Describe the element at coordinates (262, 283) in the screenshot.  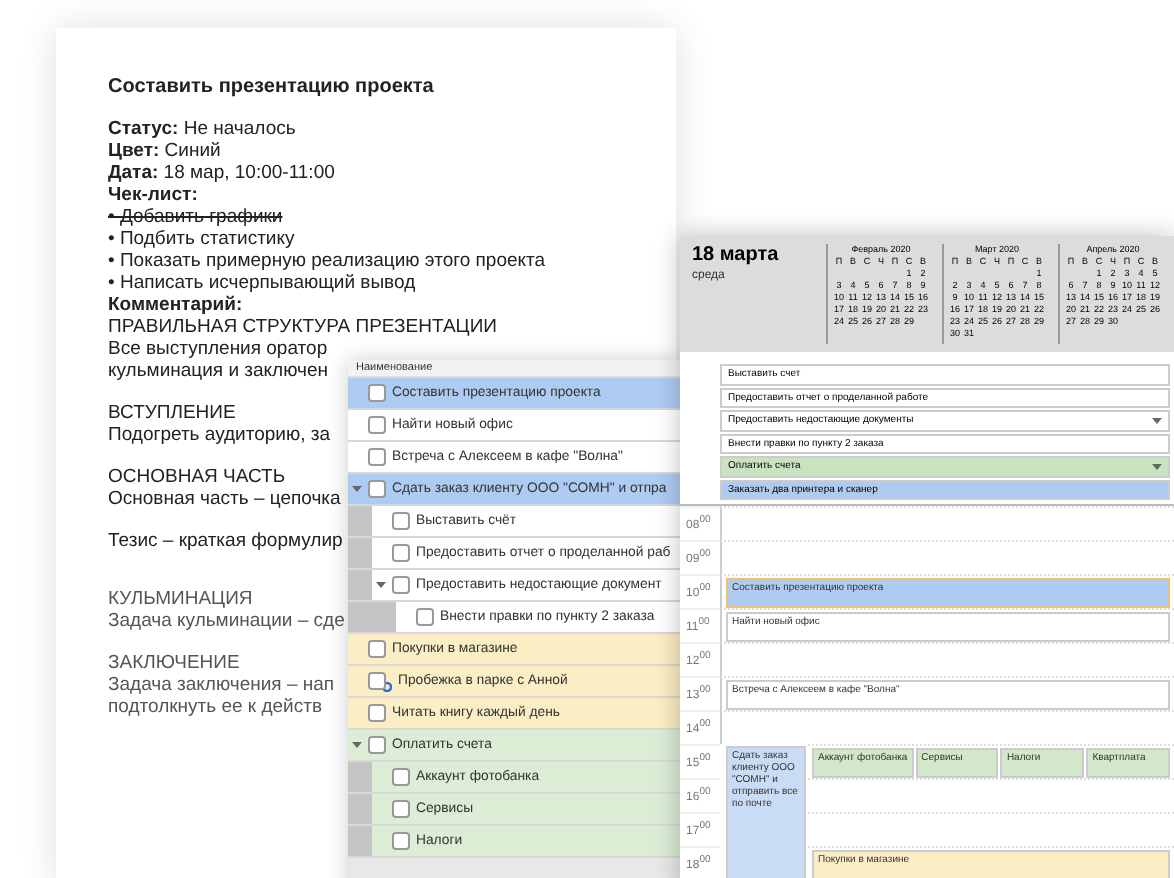
I see `checklist-item: • Написать исчерпывающий вывод` at that location.